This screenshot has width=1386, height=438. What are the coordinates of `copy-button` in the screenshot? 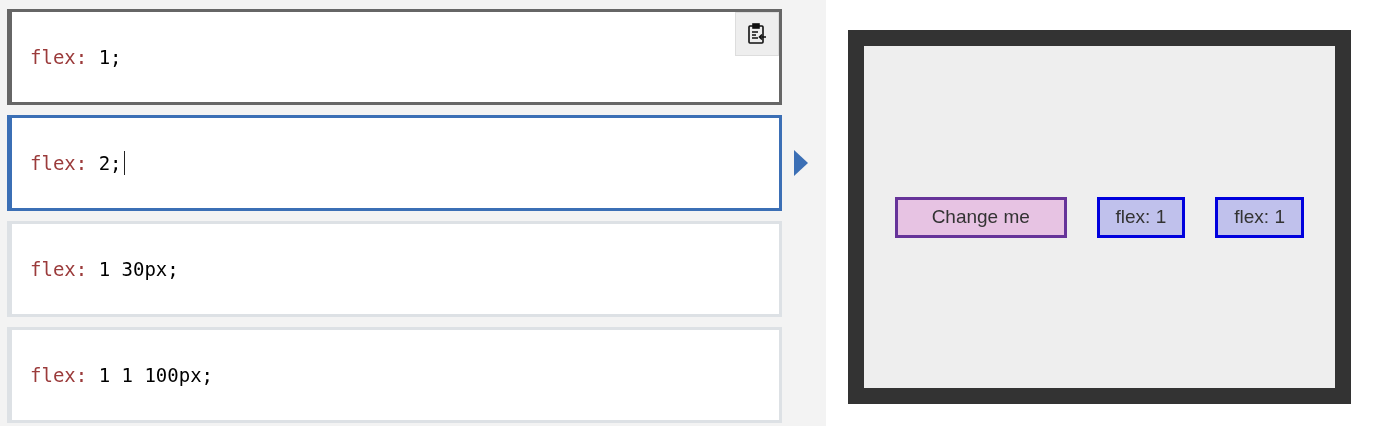 It's located at (757, 34).